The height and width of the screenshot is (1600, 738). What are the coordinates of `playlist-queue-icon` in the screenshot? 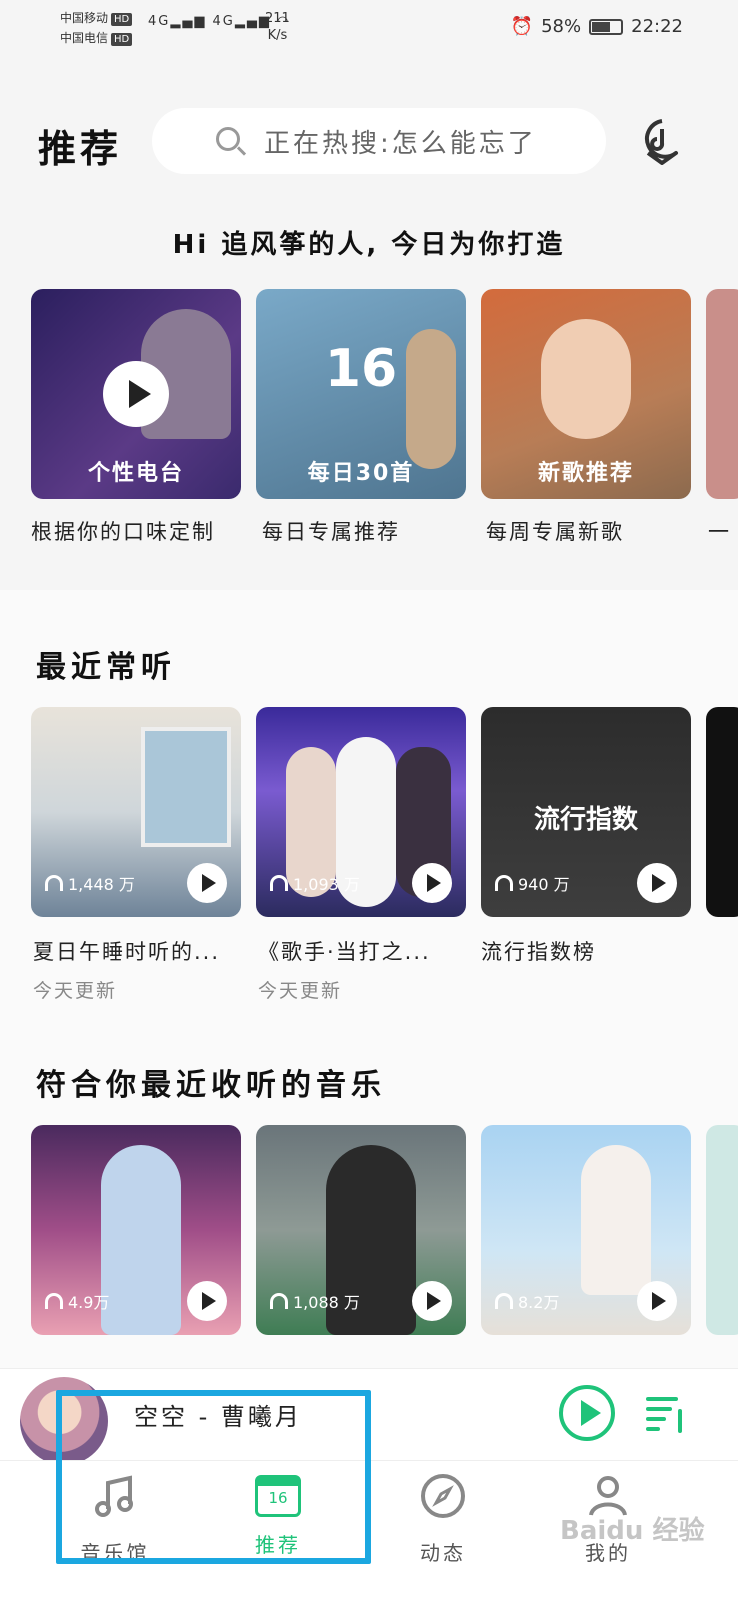 It's located at (667, 1413).